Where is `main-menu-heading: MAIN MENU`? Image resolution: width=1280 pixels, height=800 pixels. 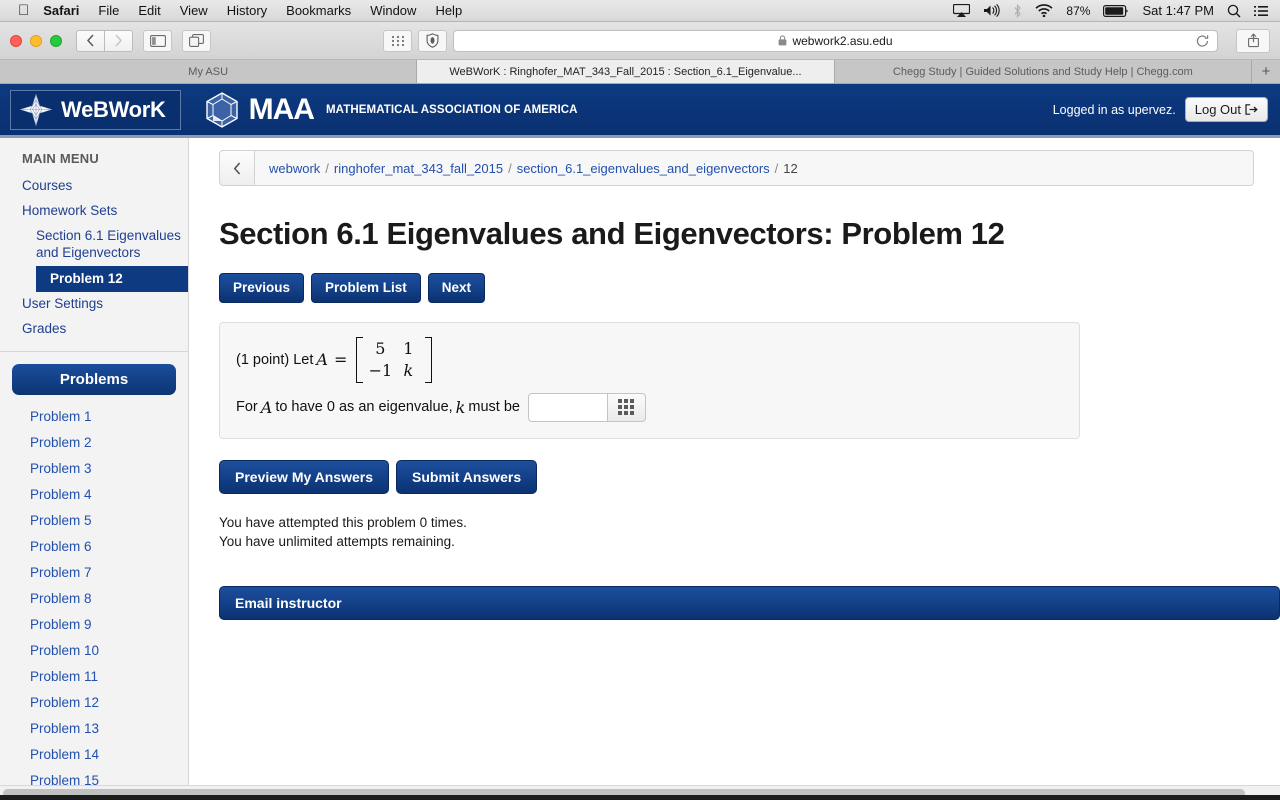 main-menu-heading: MAIN MENU is located at coordinates (60, 158).